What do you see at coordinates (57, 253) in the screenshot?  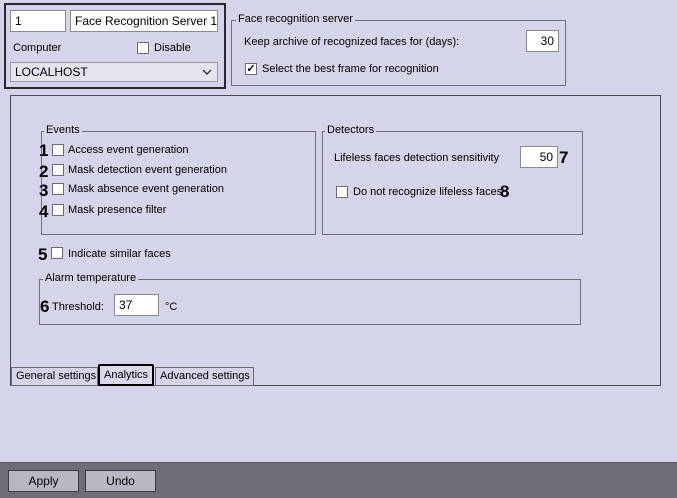 I see `similar-faces-checkbox` at bounding box center [57, 253].